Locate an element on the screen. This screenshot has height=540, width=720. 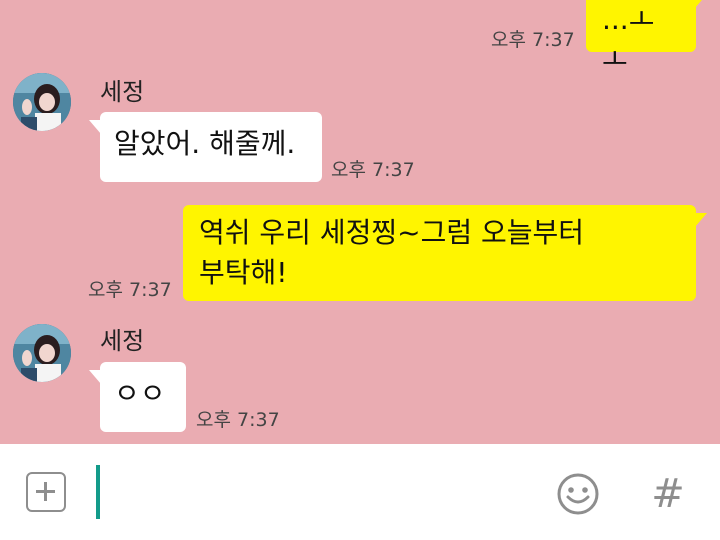
smiley-icon is located at coordinates (578, 494).